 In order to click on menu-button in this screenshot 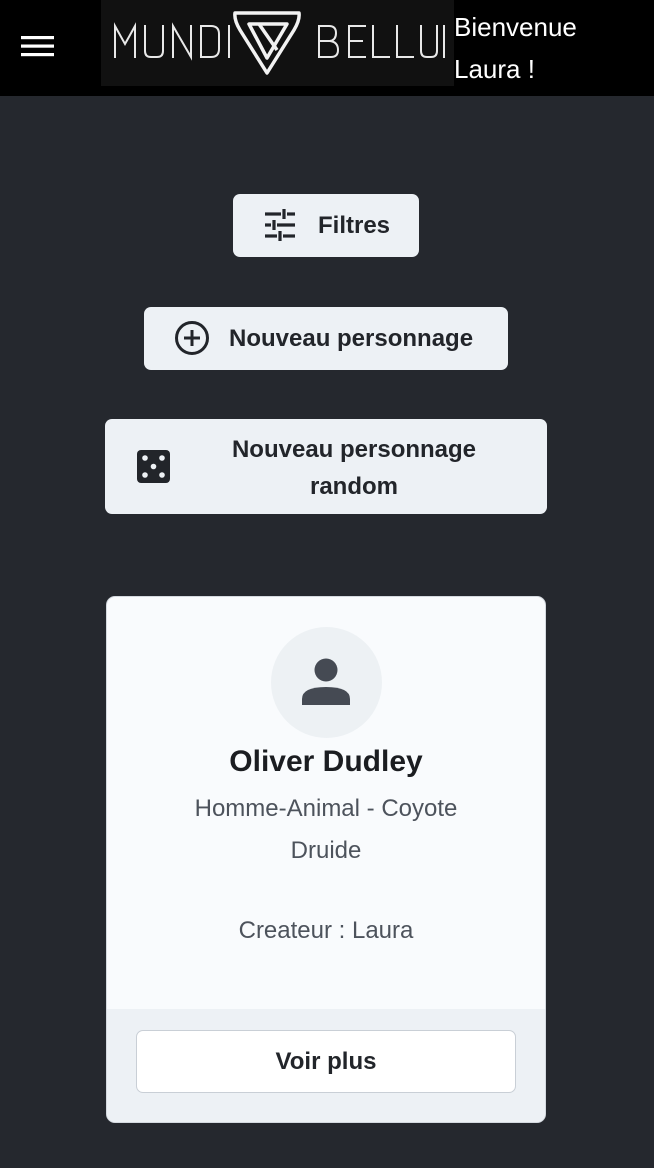, I will do `click(38, 47)`.